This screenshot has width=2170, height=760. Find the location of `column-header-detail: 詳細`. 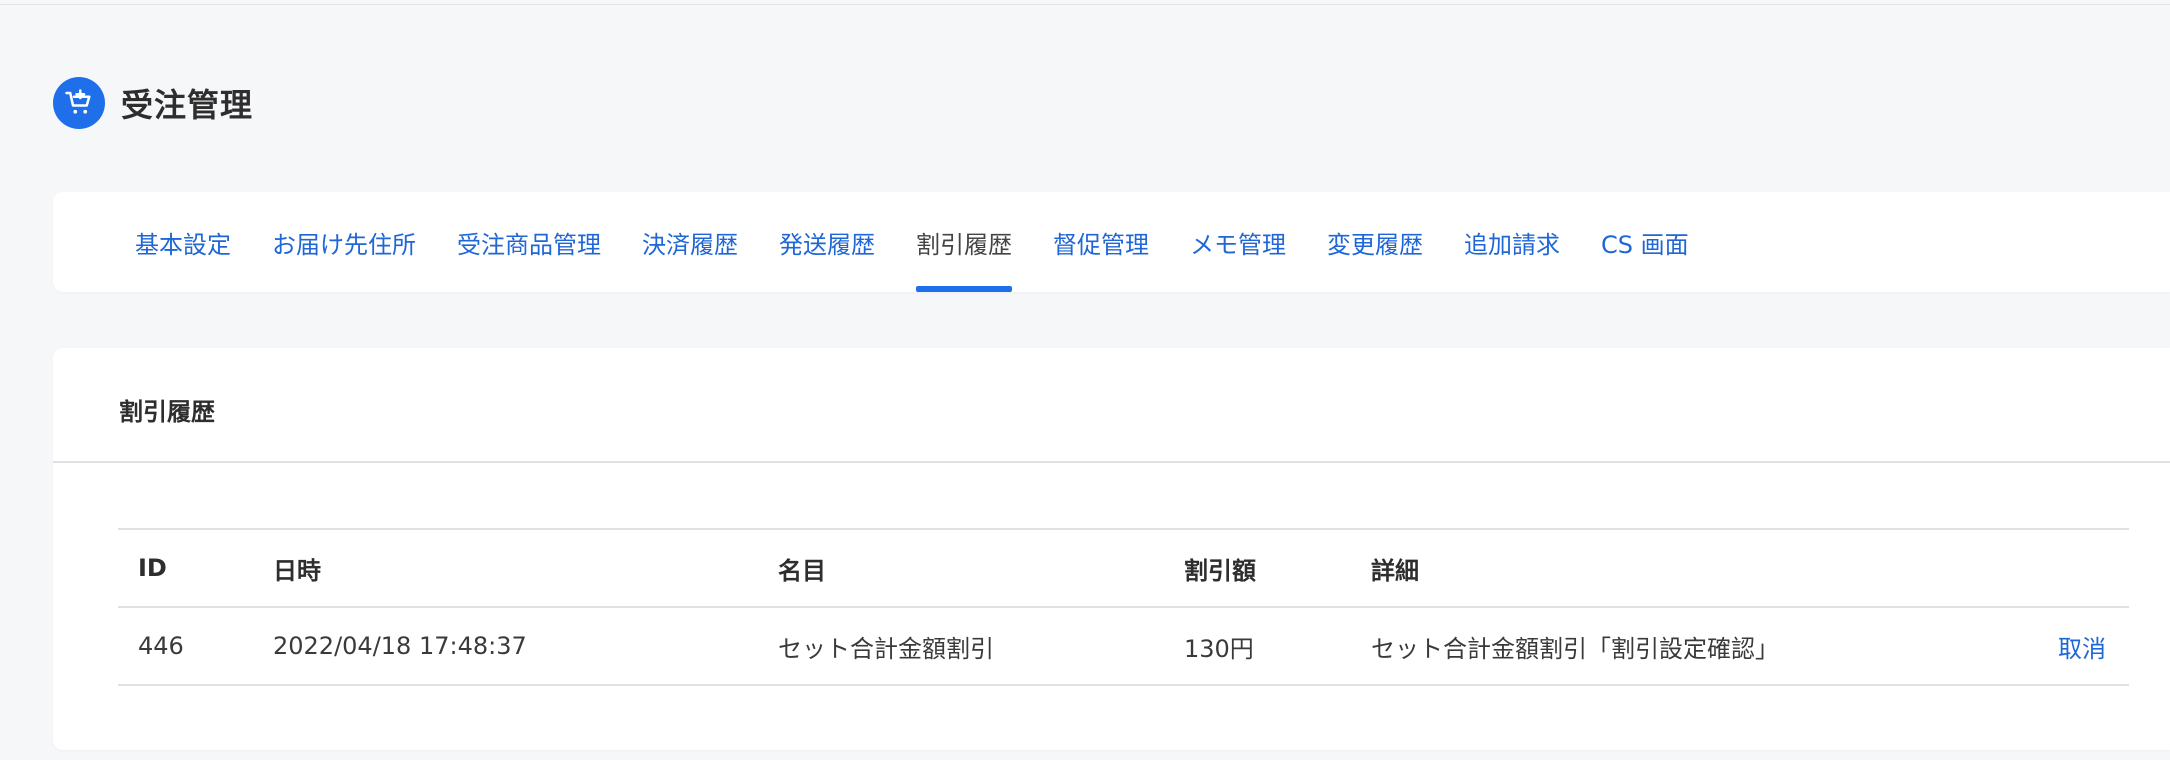

column-header-detail: 詳細 is located at coordinates (1395, 570).